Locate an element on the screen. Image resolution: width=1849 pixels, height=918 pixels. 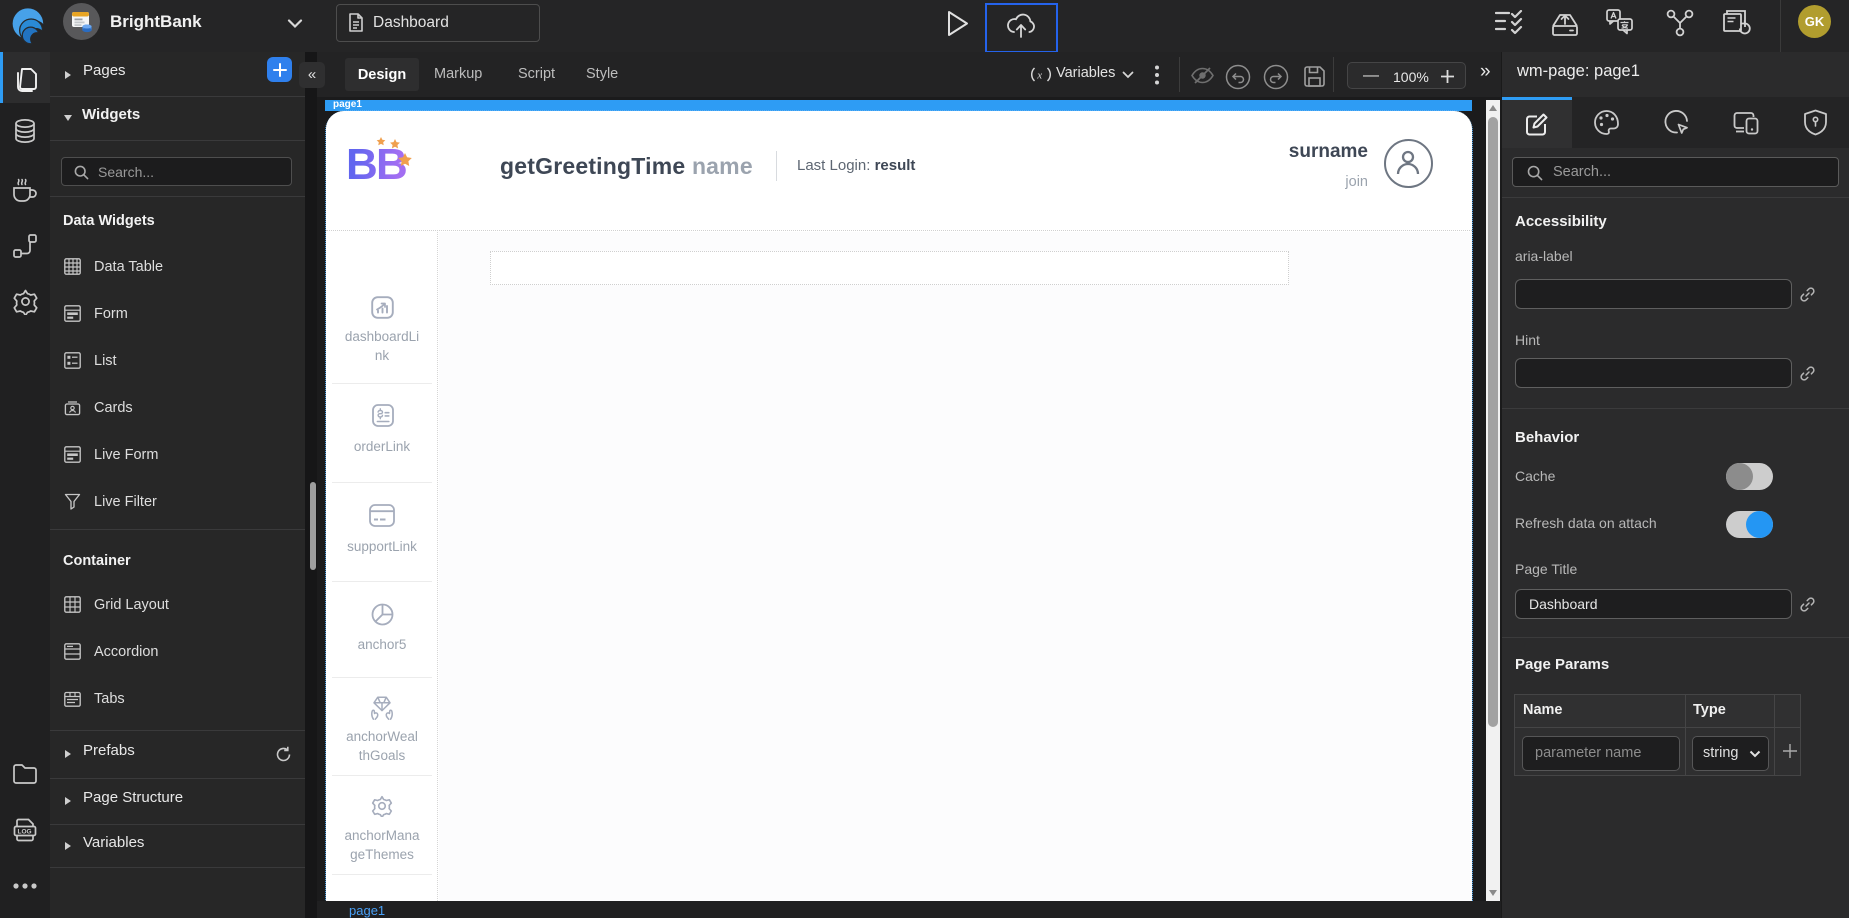
svg-text: x is located at coordinates (1039, 76).